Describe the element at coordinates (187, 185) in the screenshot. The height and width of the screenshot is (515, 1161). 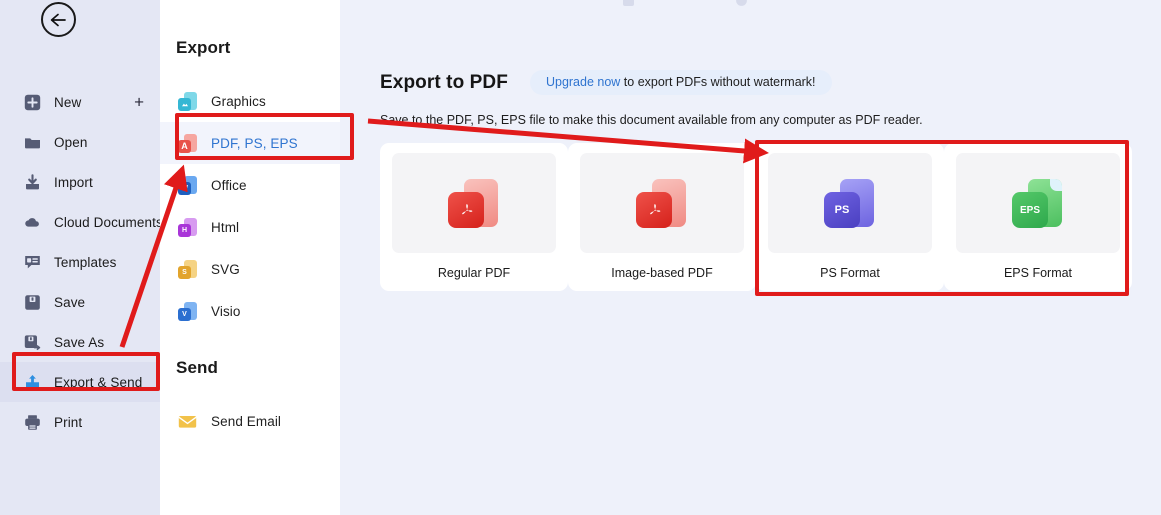
I see `office-word-icon: W` at that location.